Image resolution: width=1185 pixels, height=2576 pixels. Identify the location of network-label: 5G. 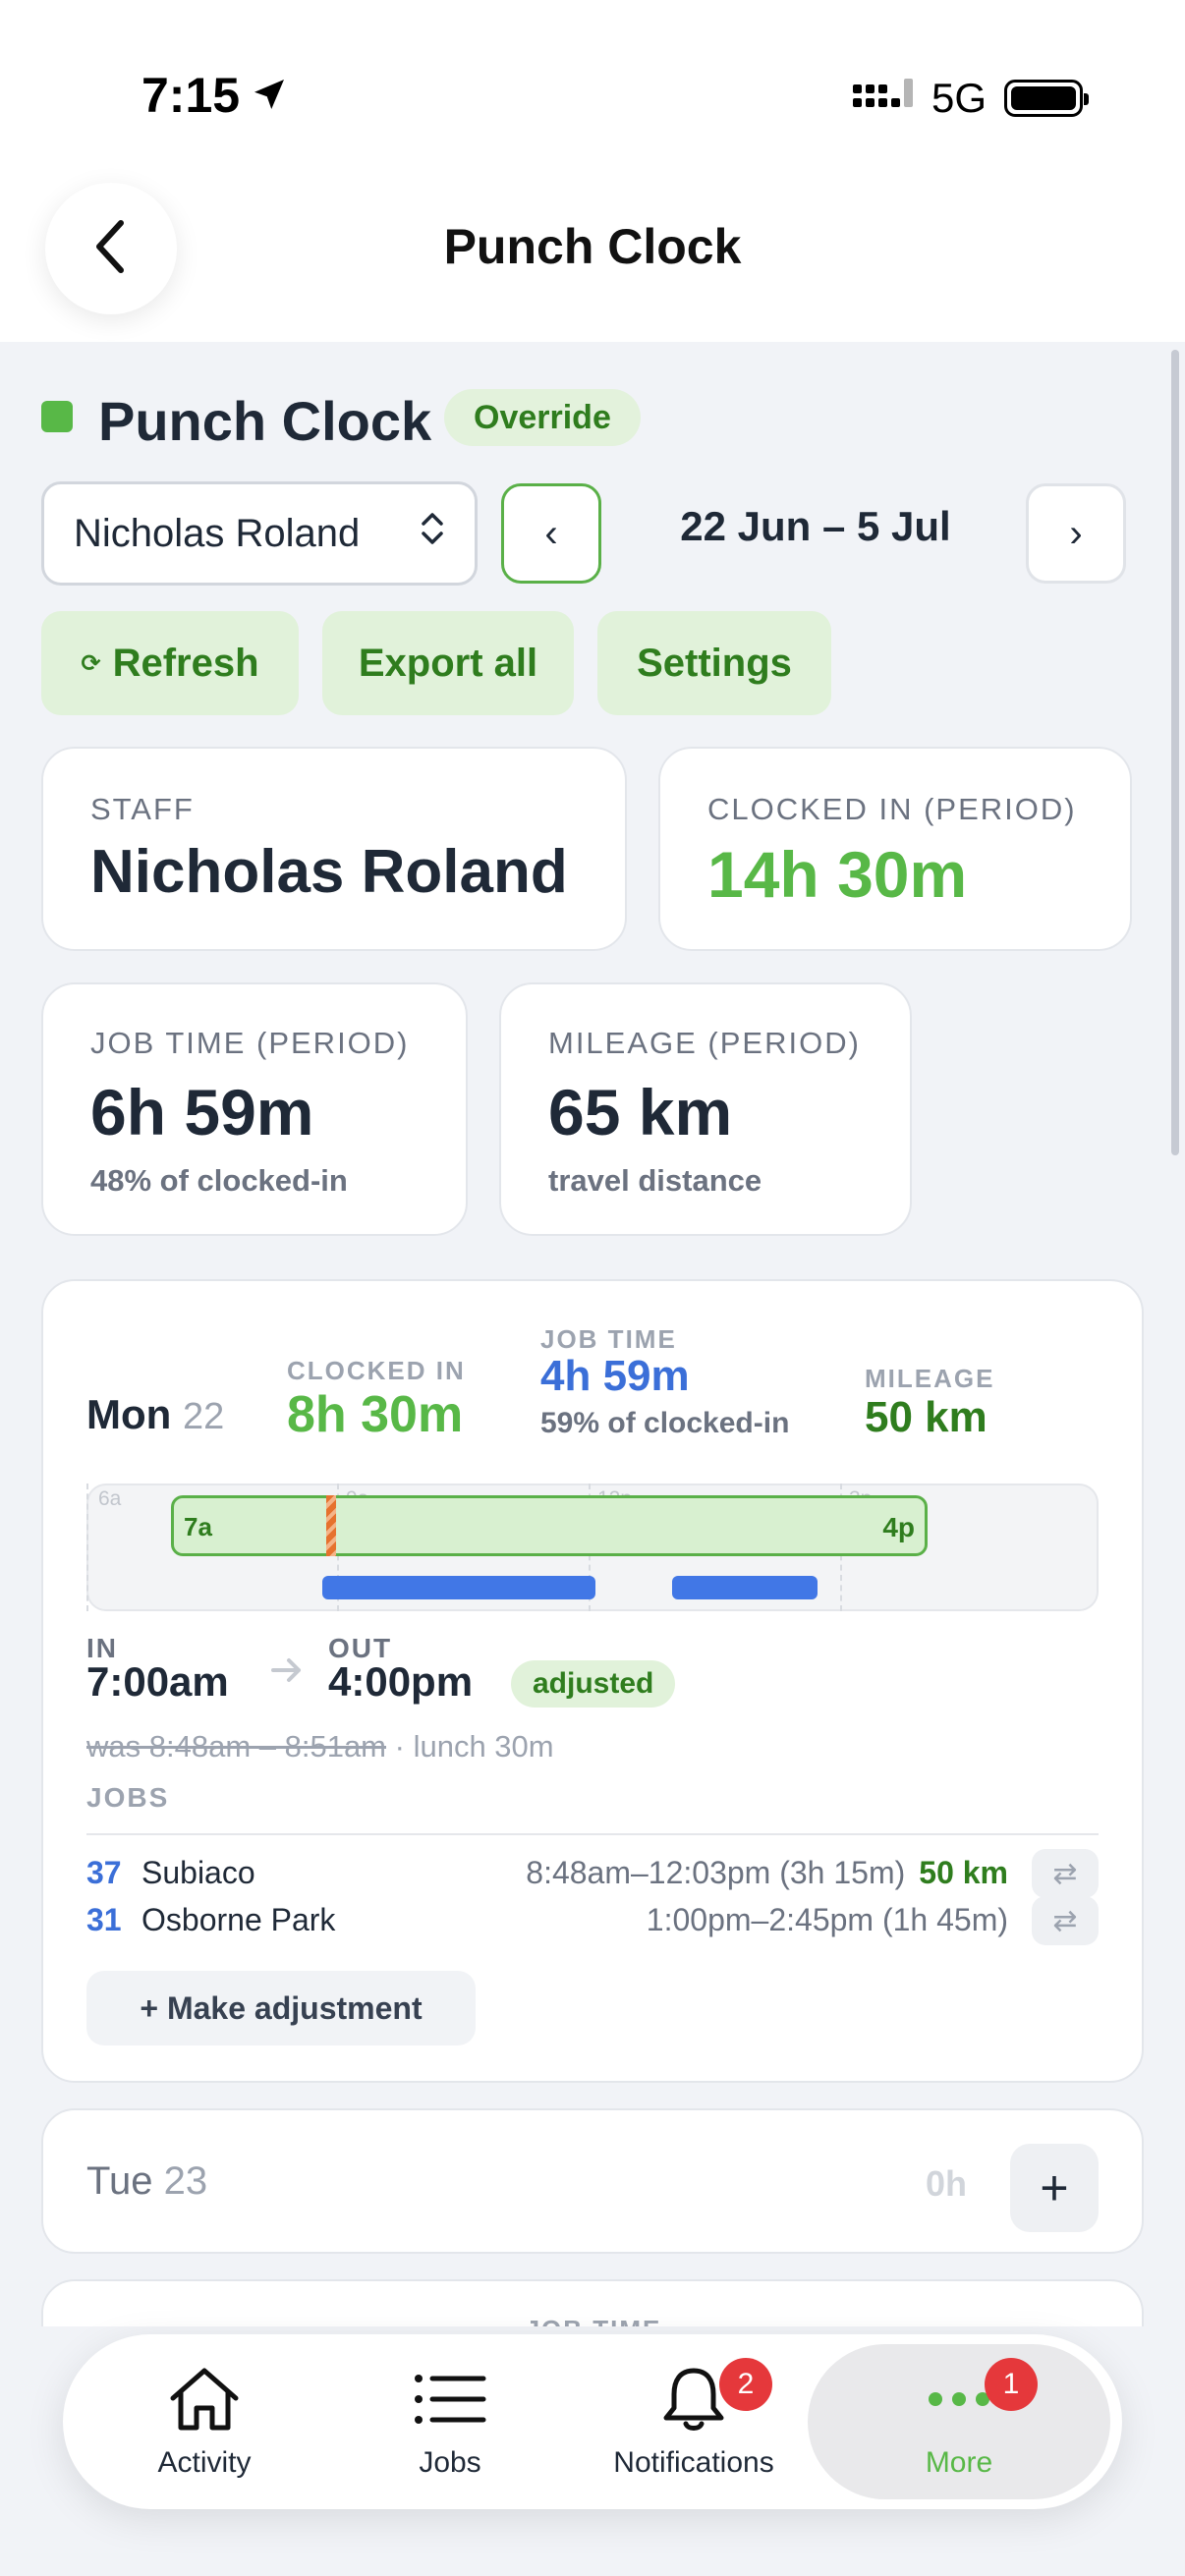
(959, 98).